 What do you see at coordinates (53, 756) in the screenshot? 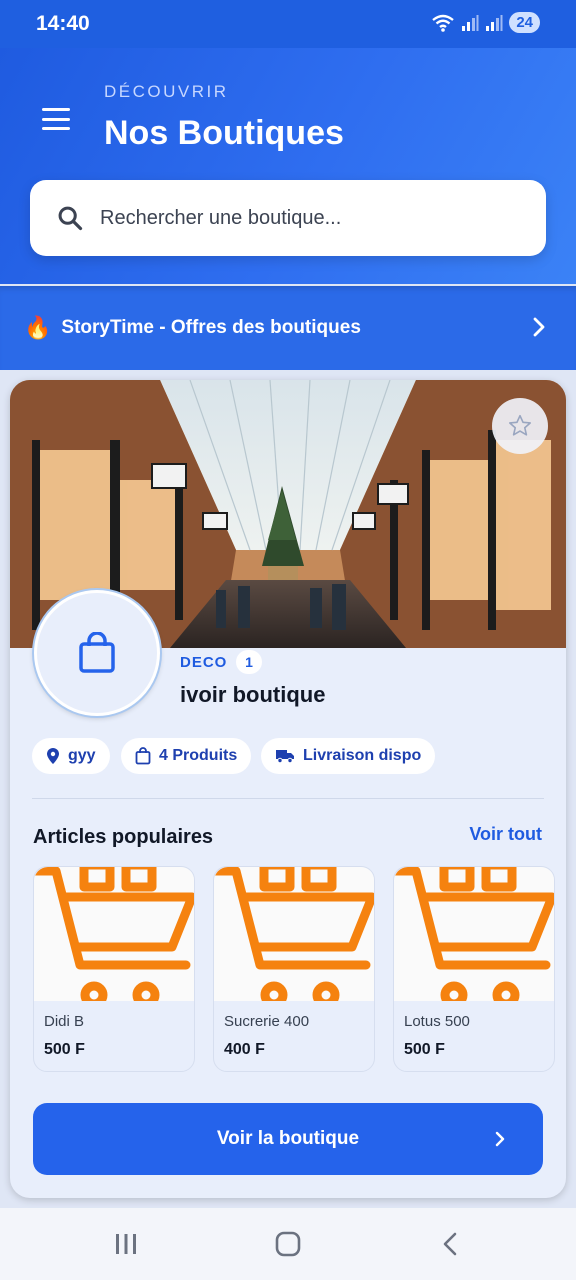
I see `location-pin-icon` at bounding box center [53, 756].